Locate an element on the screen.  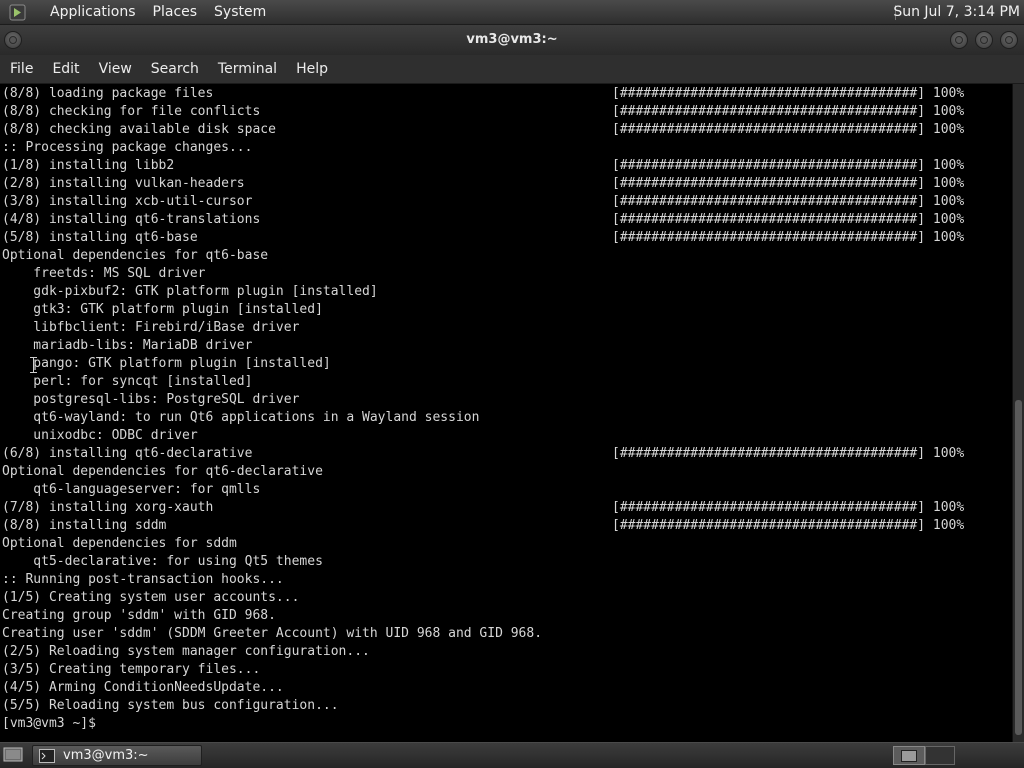
terminal-scrollbar is located at coordinates (1018, 413).